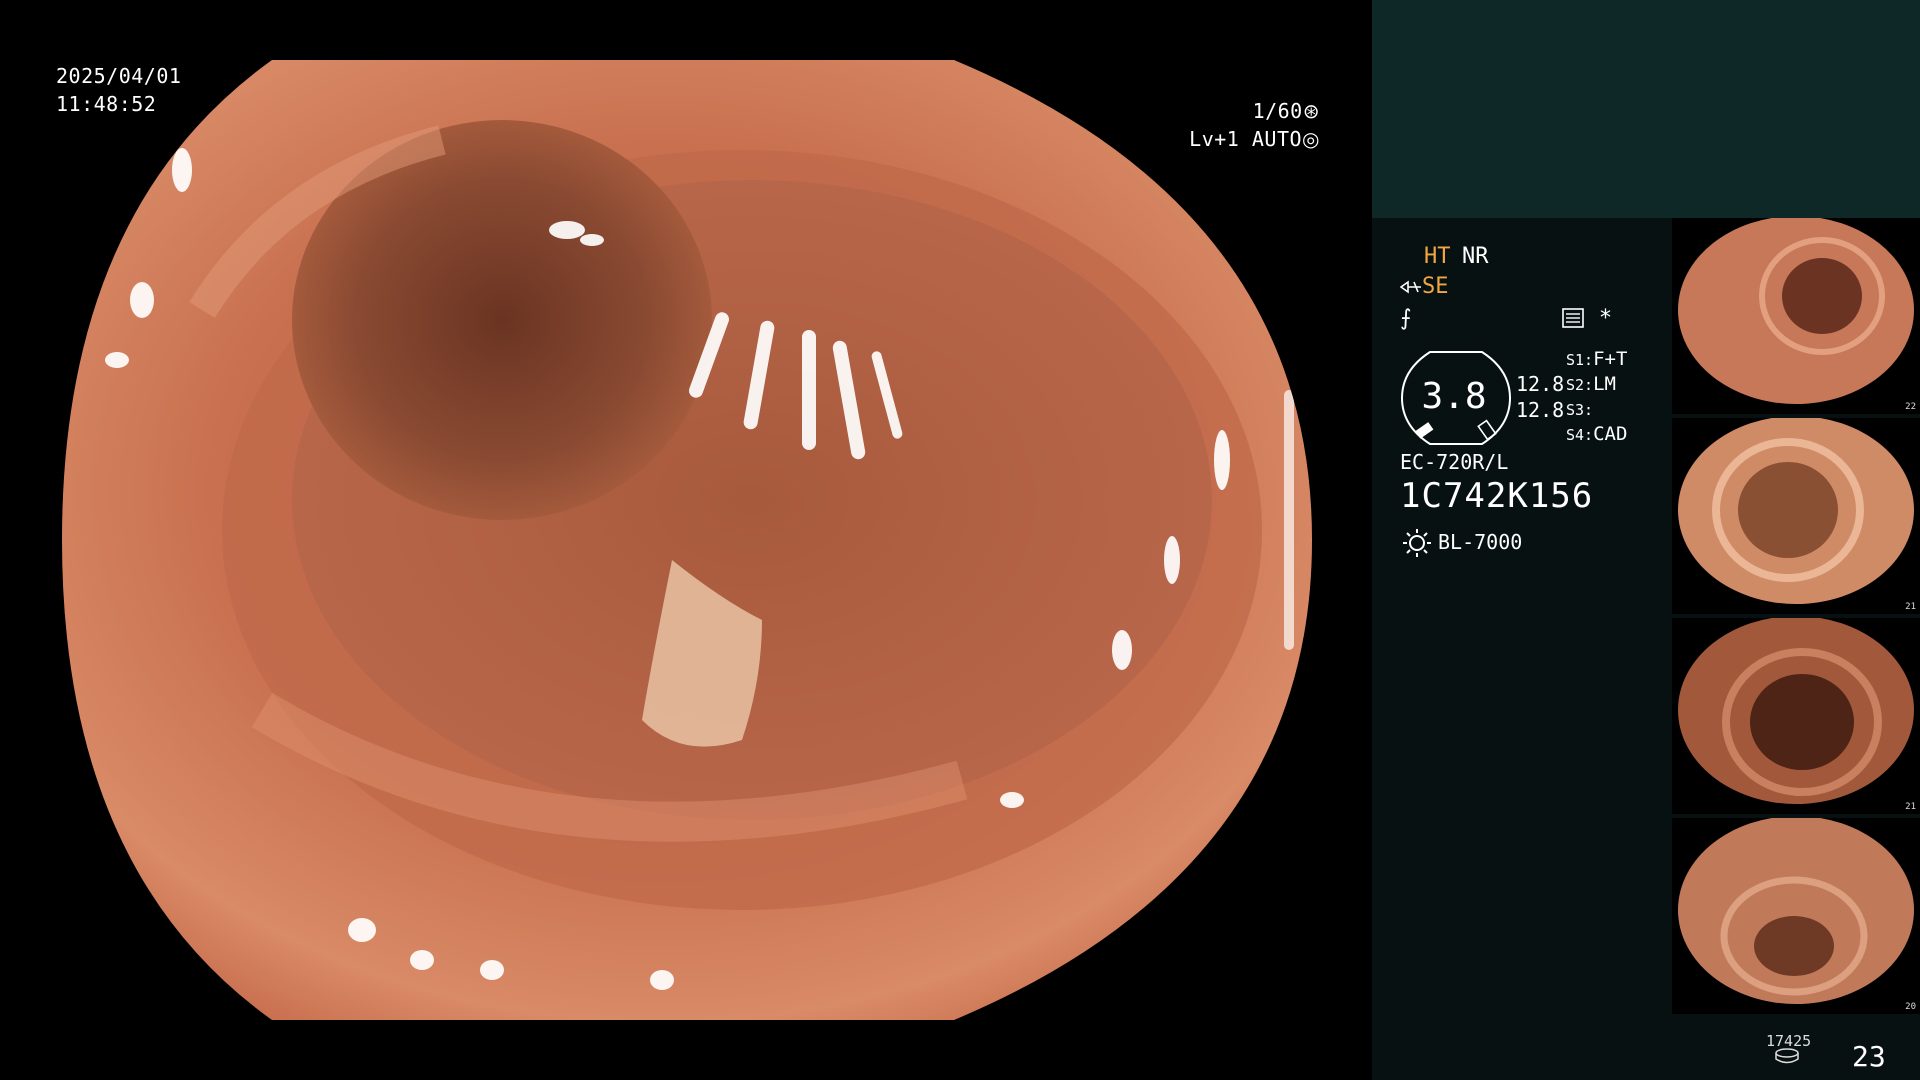  Describe the element at coordinates (1497, 496) in the screenshot. I see `scope-serial: 1C742K156` at that location.